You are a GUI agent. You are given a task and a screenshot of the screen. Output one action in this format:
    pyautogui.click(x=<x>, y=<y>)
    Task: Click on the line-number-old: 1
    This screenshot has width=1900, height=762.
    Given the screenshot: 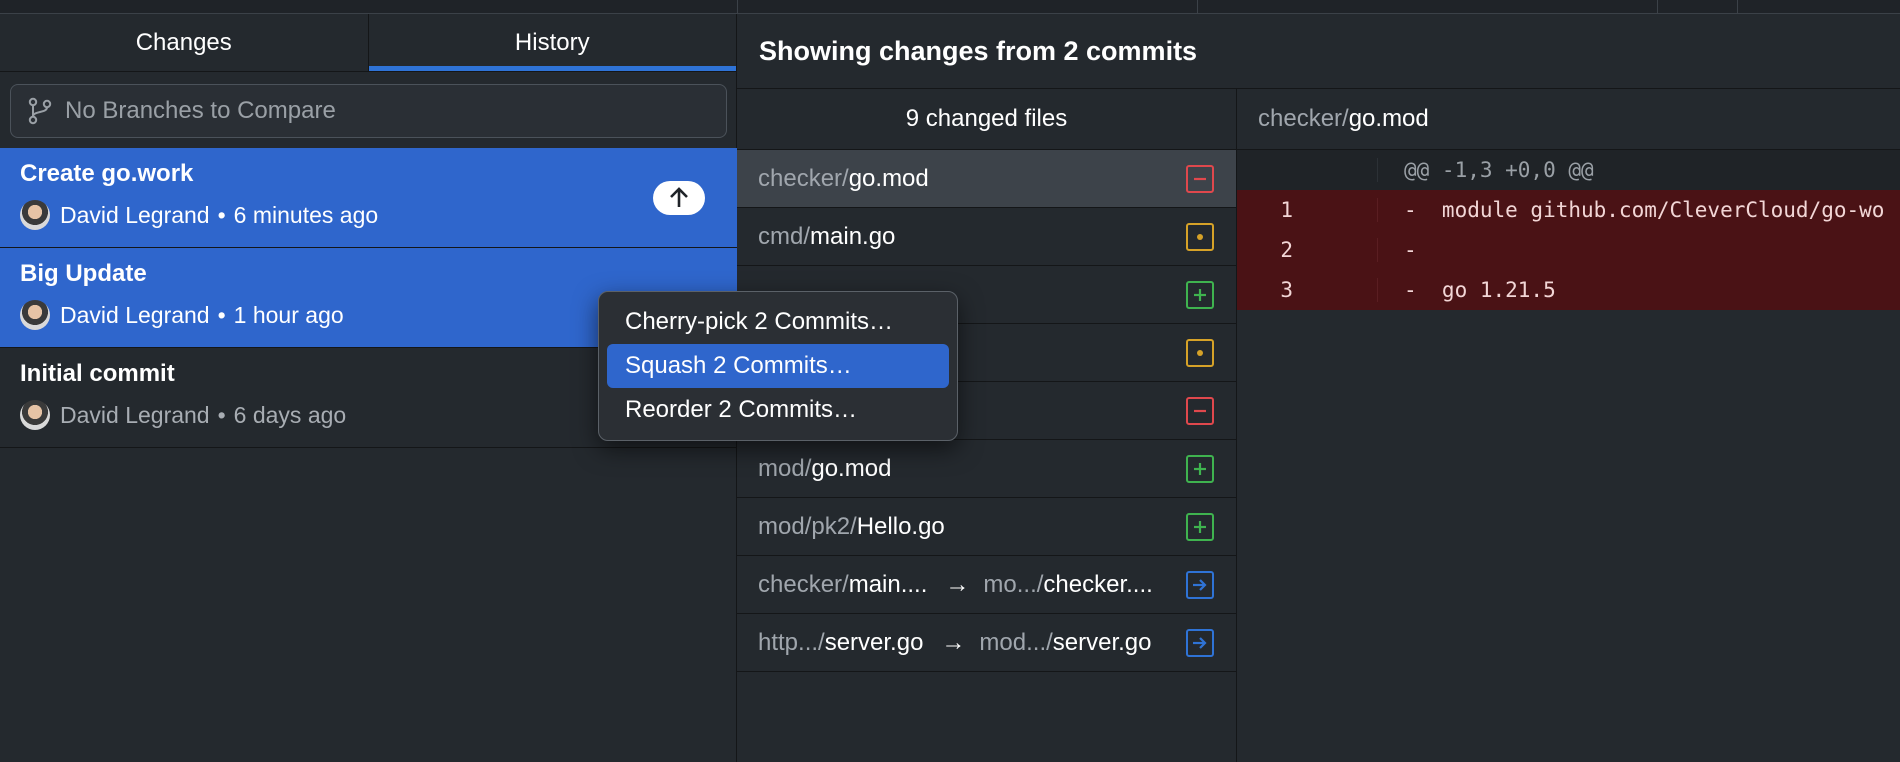 What is the action you would take?
    pyautogui.click(x=1286, y=210)
    